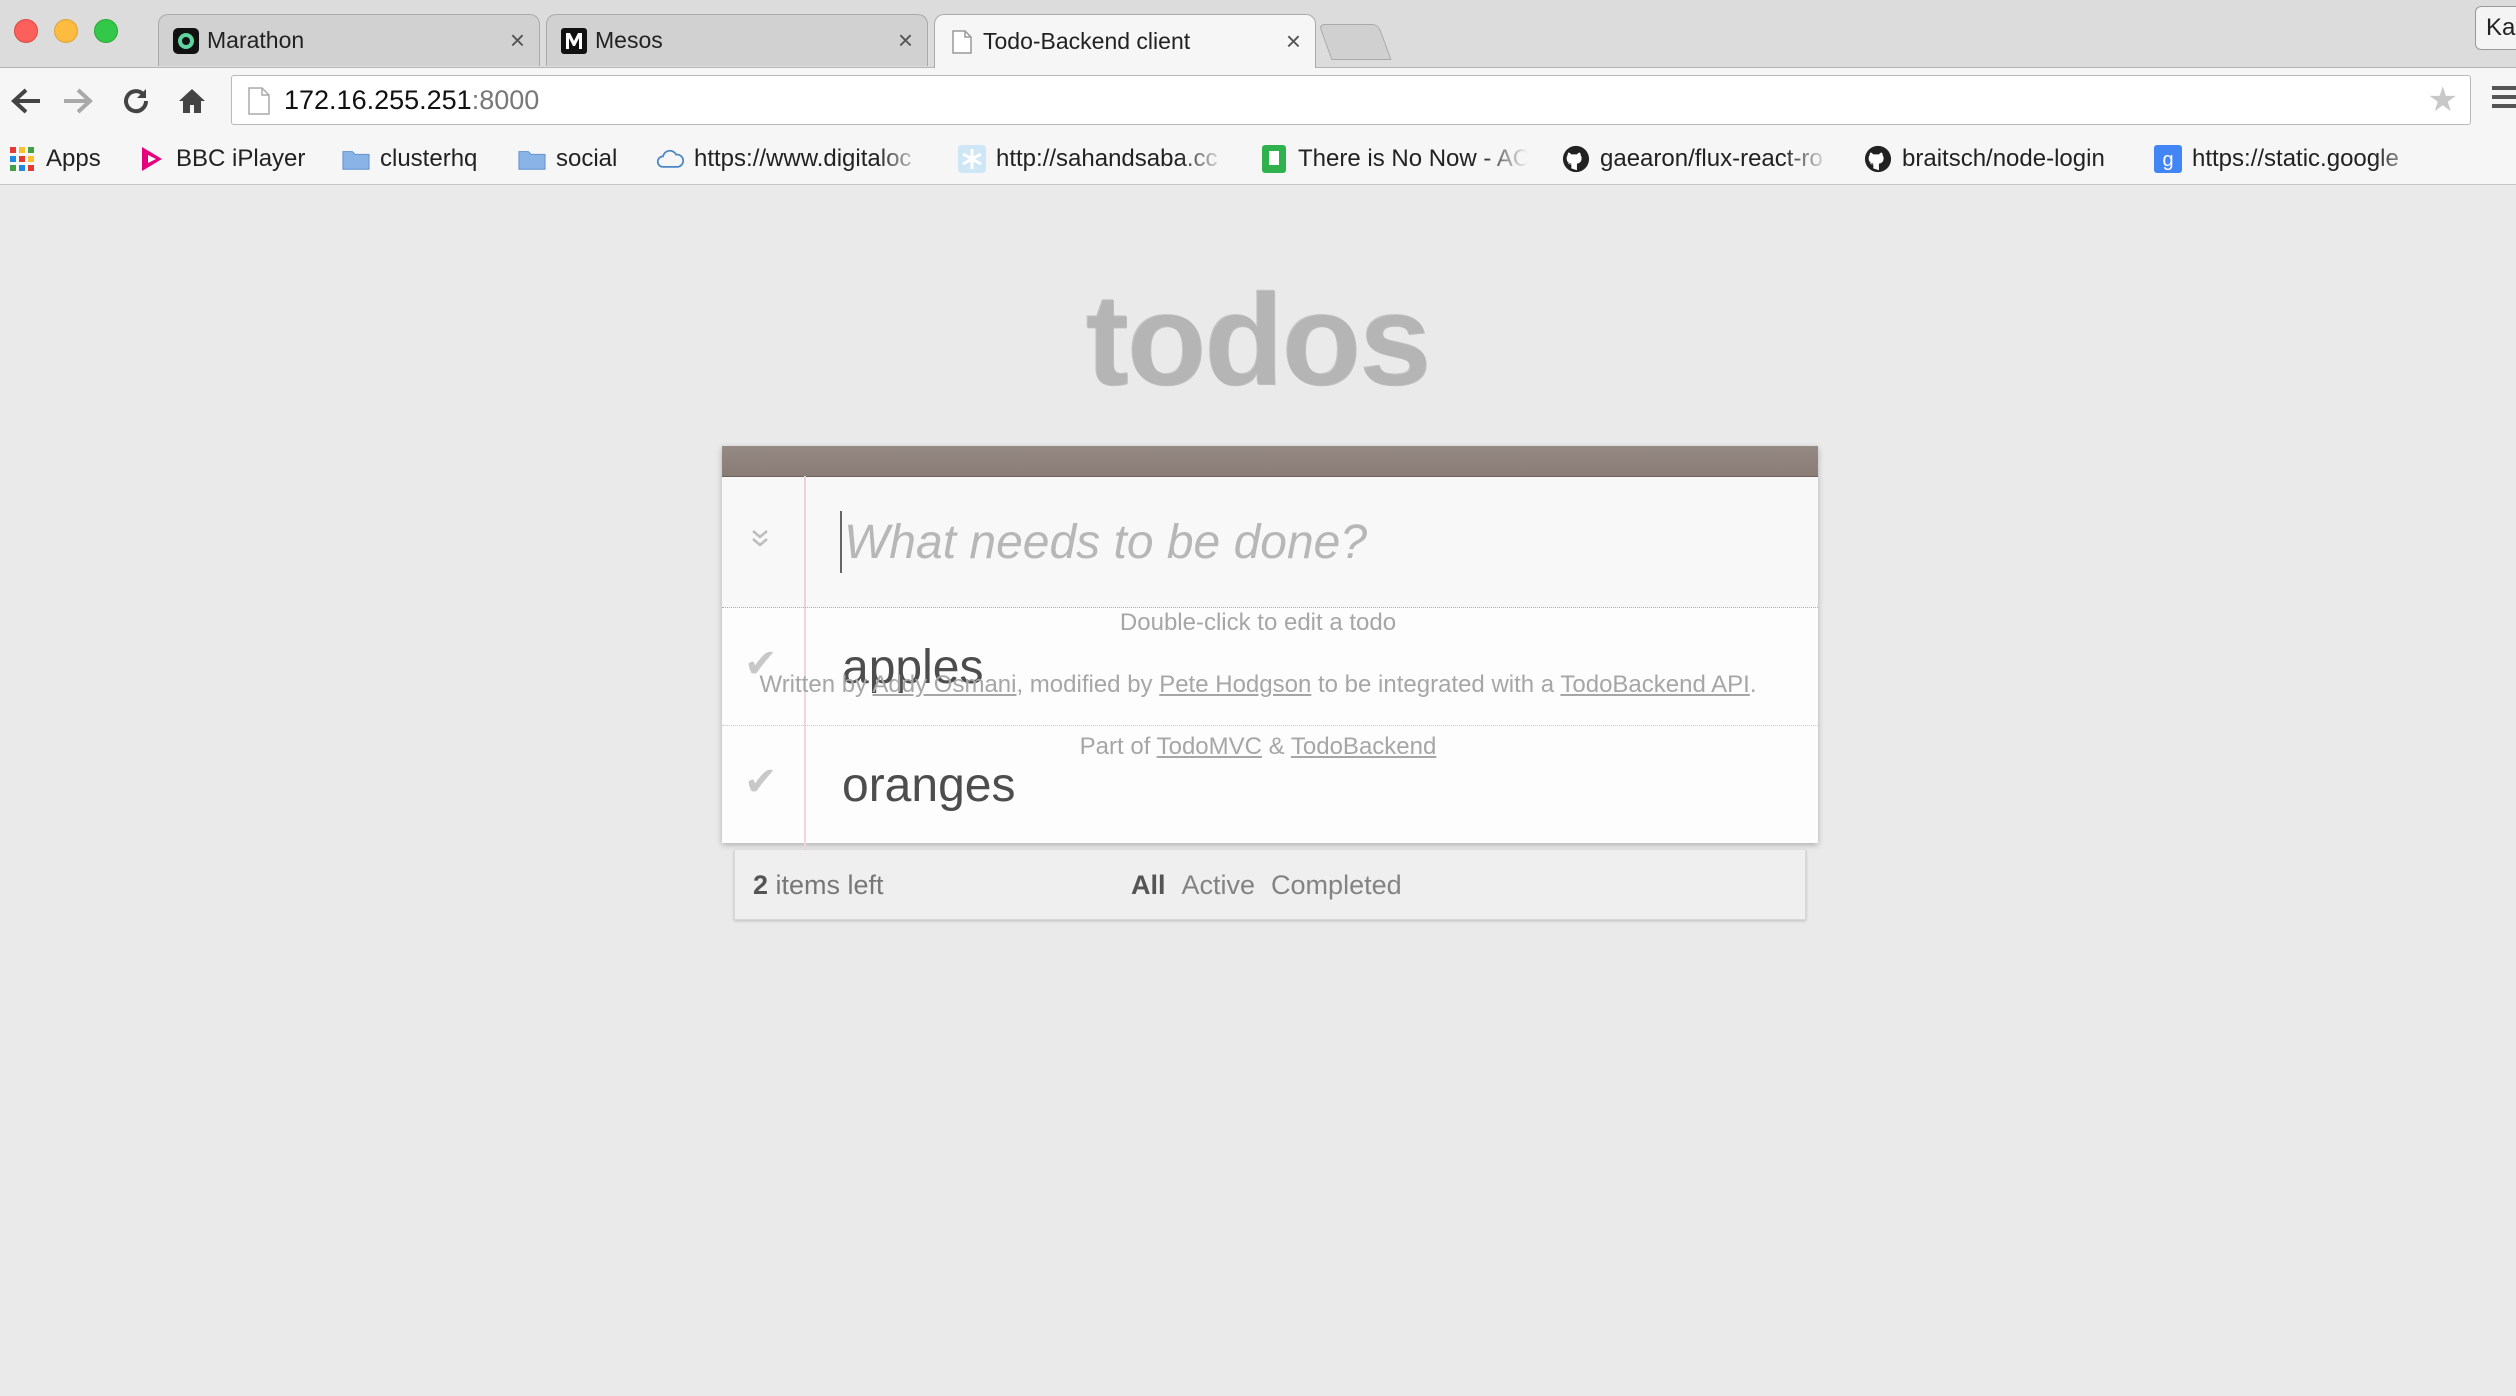 This screenshot has width=2516, height=1396. What do you see at coordinates (1363, 746) in the screenshot?
I see `todobackend-link: TodoBackend` at bounding box center [1363, 746].